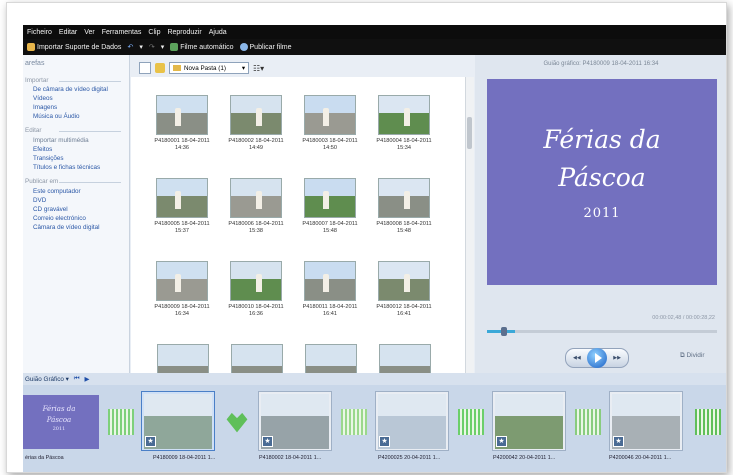 The image size is (733, 475). I want to click on publish-movie-button: Publicar filme, so click(265, 47).